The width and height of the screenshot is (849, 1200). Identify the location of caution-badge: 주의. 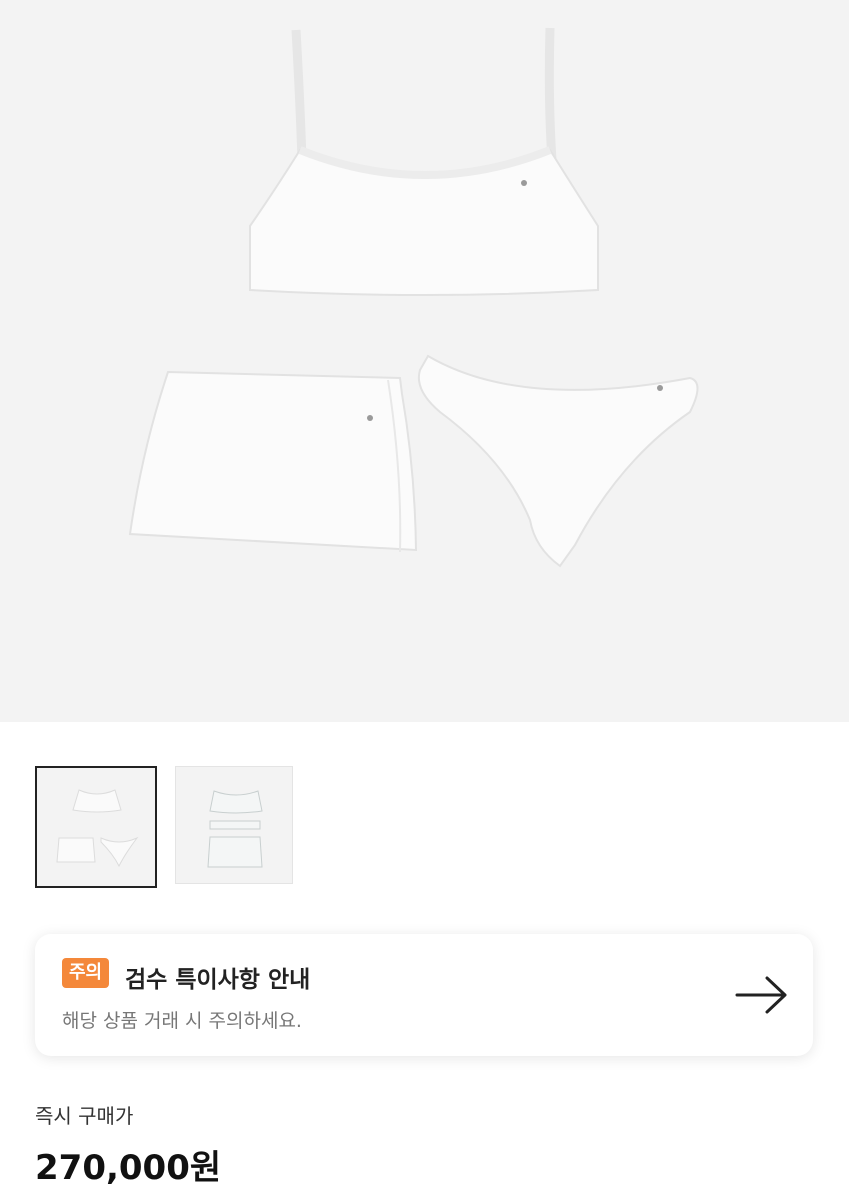
(86, 973).